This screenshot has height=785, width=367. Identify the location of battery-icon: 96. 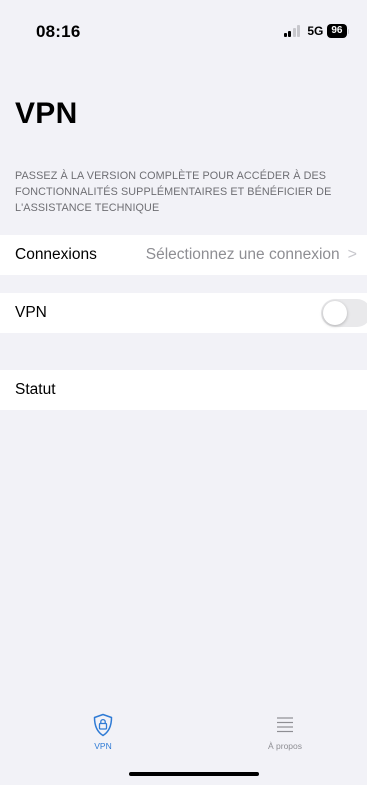
(338, 31).